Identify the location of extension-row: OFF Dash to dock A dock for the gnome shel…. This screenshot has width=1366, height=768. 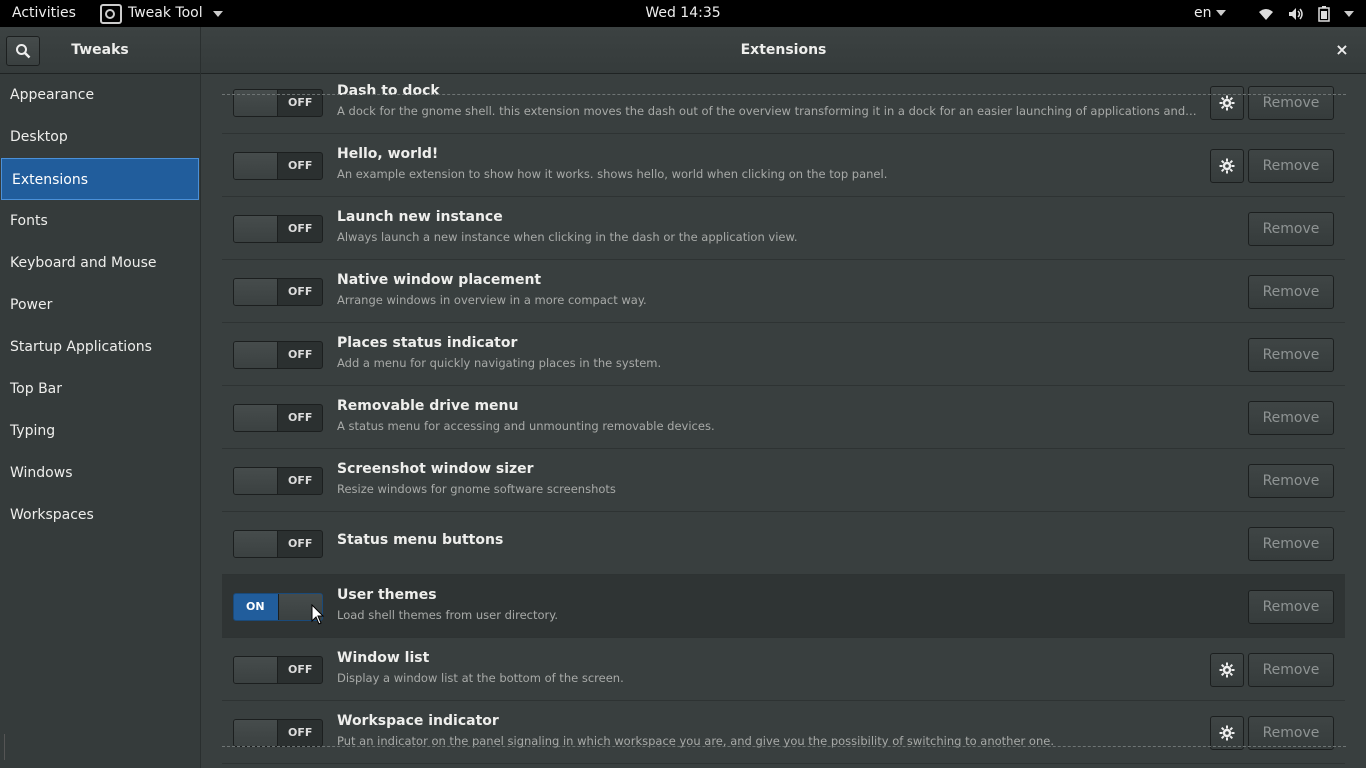
(783, 104).